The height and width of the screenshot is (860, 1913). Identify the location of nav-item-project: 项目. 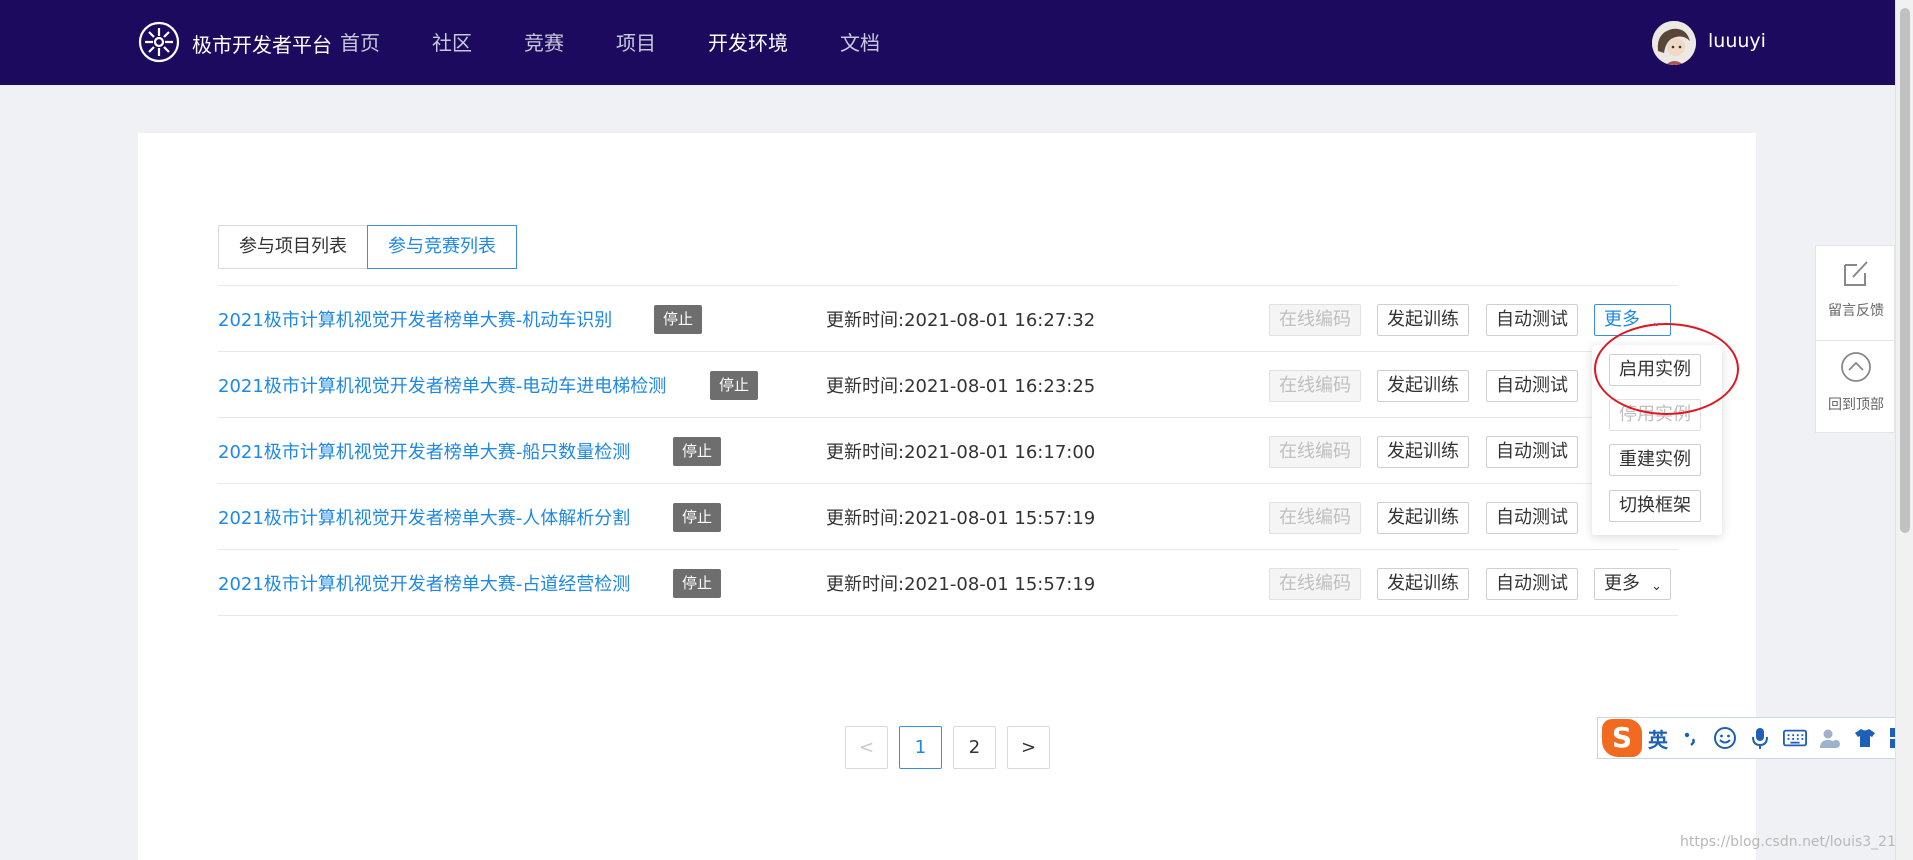
(636, 41).